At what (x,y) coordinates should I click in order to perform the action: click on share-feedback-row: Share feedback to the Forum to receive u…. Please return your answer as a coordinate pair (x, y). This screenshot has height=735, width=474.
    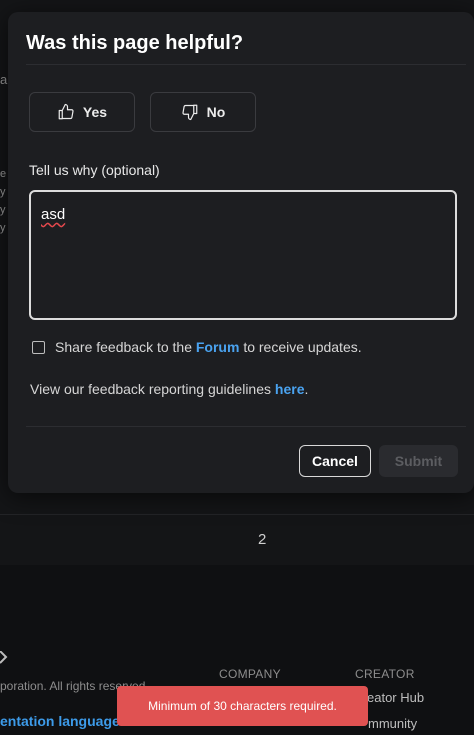
    Looking at the image, I should click on (197, 347).